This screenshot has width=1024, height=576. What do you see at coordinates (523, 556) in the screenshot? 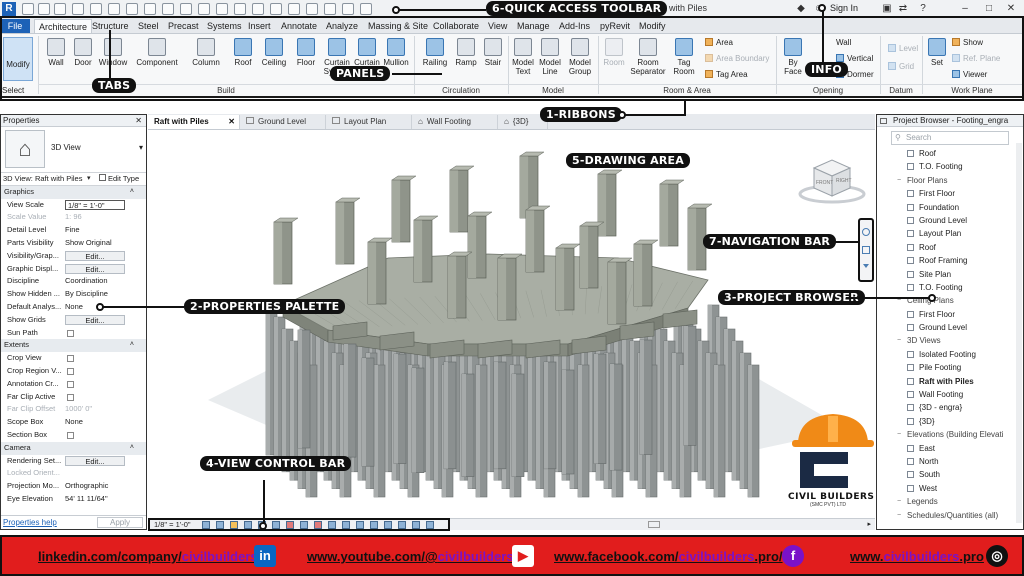
I see `youtube-icon: ▶` at bounding box center [523, 556].